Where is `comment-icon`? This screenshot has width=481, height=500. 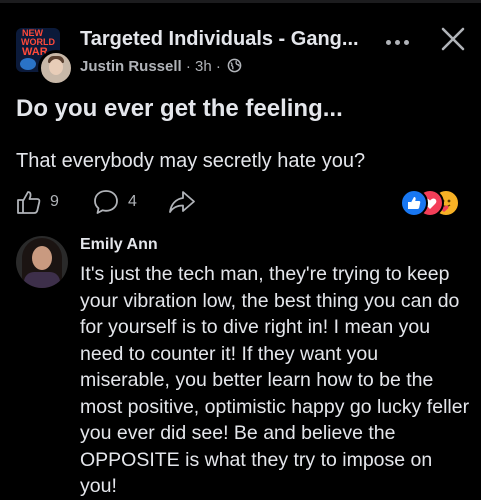
comment-icon is located at coordinates (106, 202).